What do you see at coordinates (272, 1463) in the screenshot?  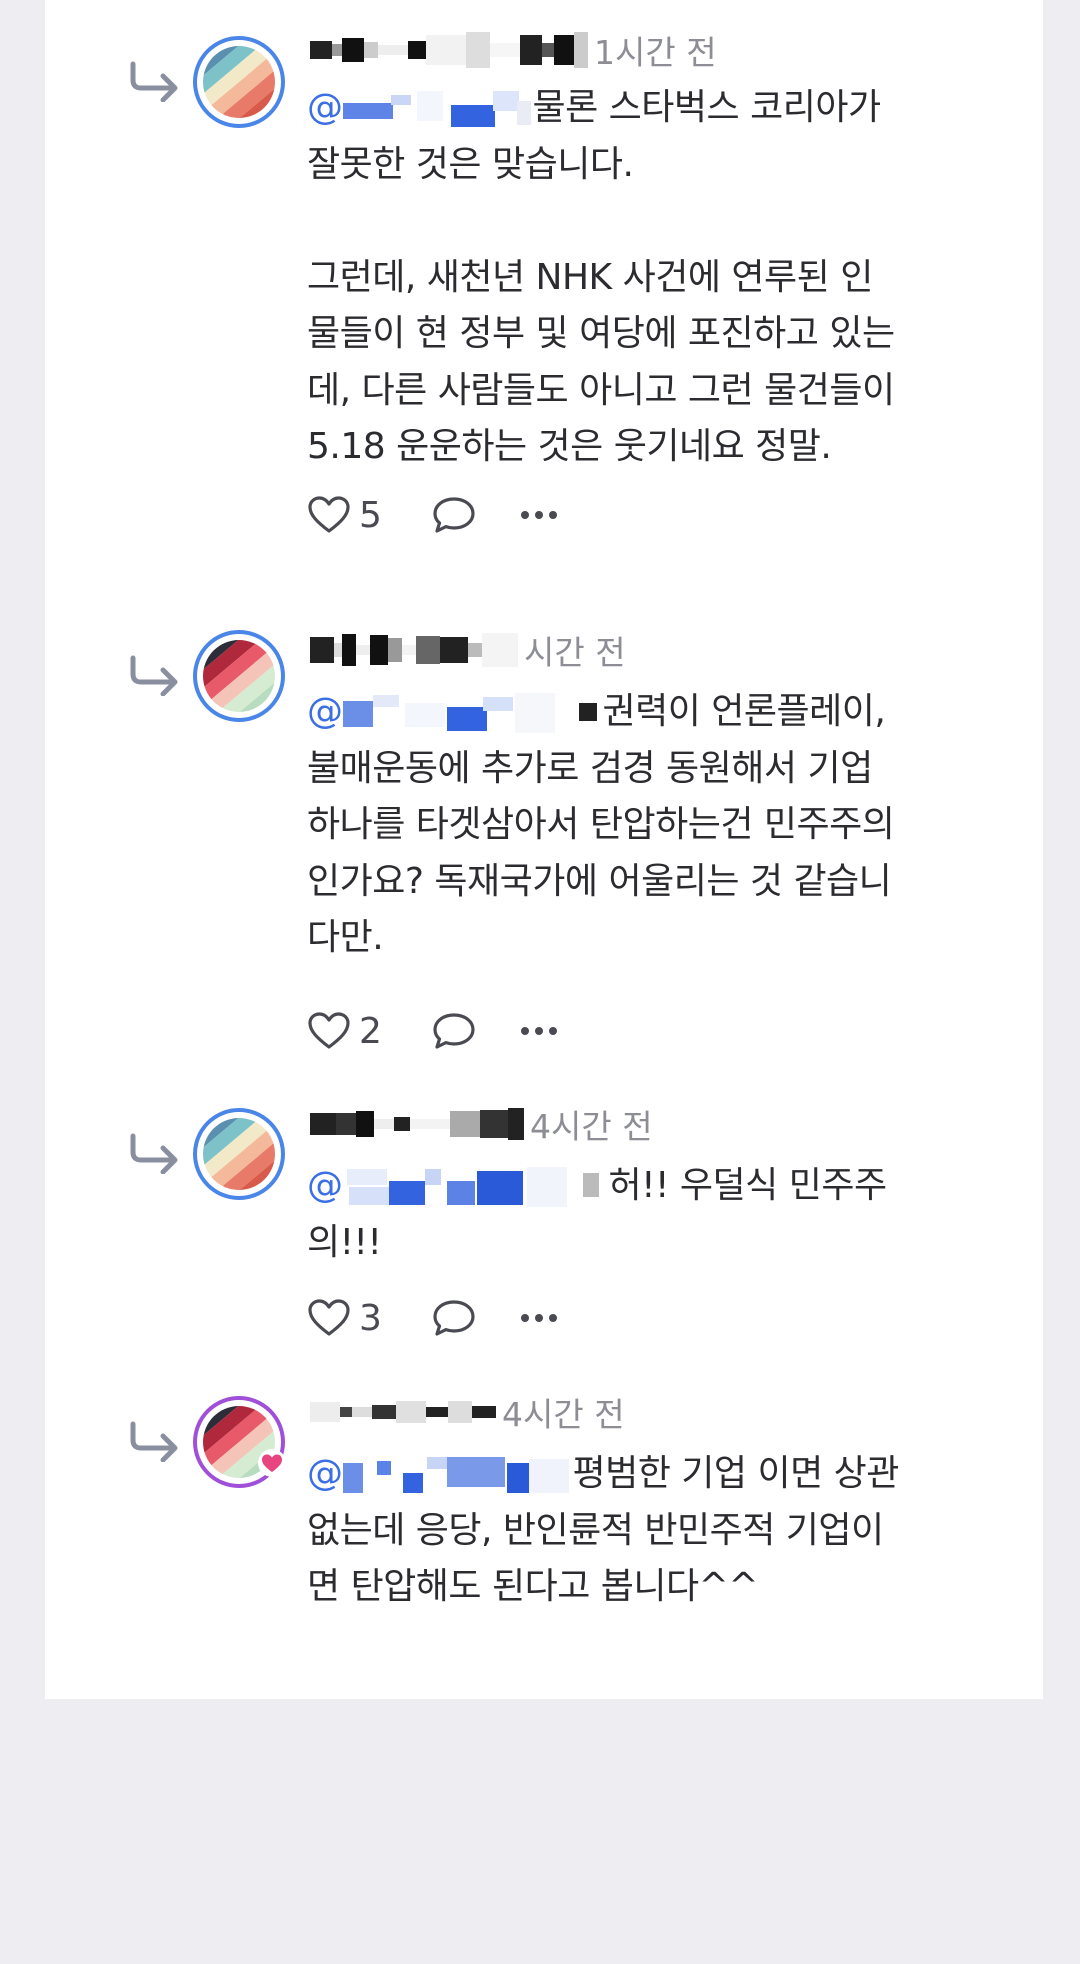 I see `heart-badge-icon` at bounding box center [272, 1463].